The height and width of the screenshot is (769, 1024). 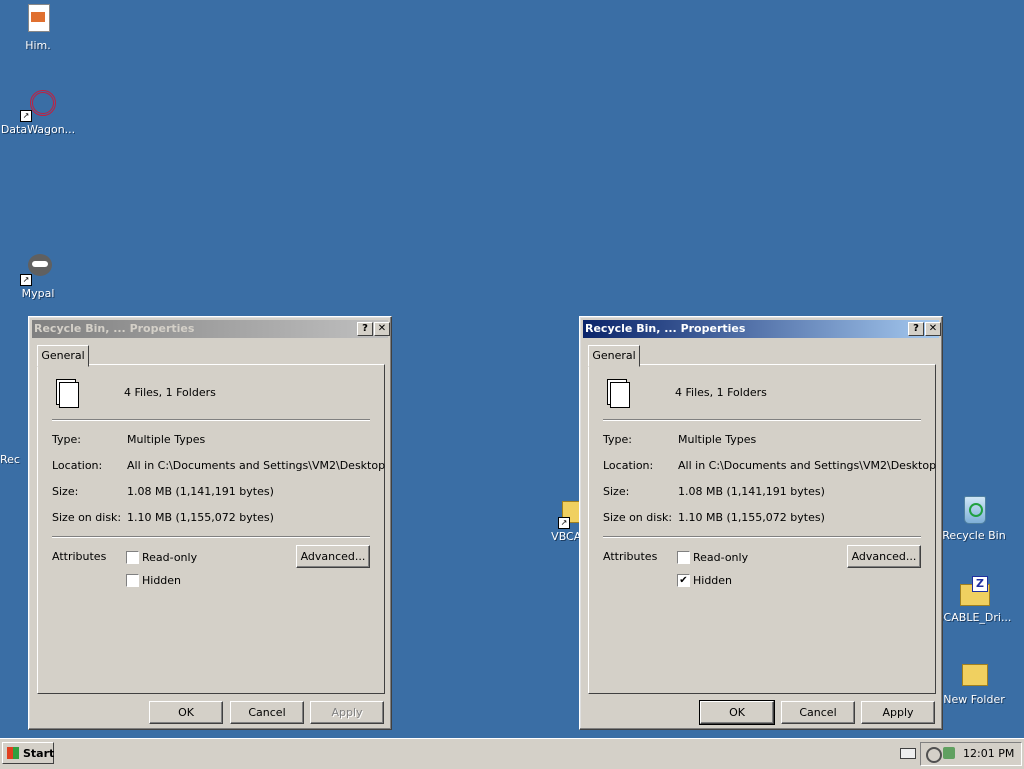 What do you see at coordinates (934, 755) in the screenshot?
I see `network-icon` at bounding box center [934, 755].